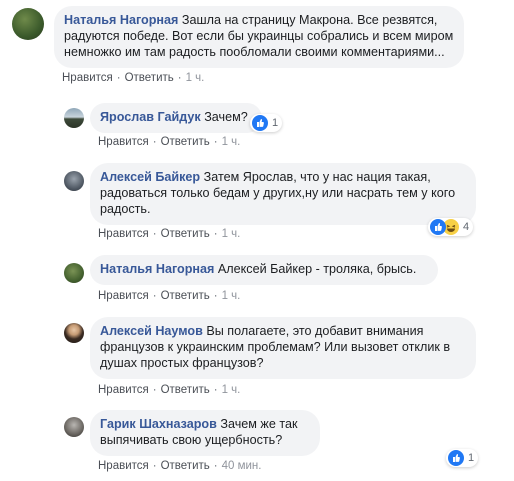 This screenshot has width=514, height=481. I want to click on comment-author: Алексей Байкер, so click(150, 177).